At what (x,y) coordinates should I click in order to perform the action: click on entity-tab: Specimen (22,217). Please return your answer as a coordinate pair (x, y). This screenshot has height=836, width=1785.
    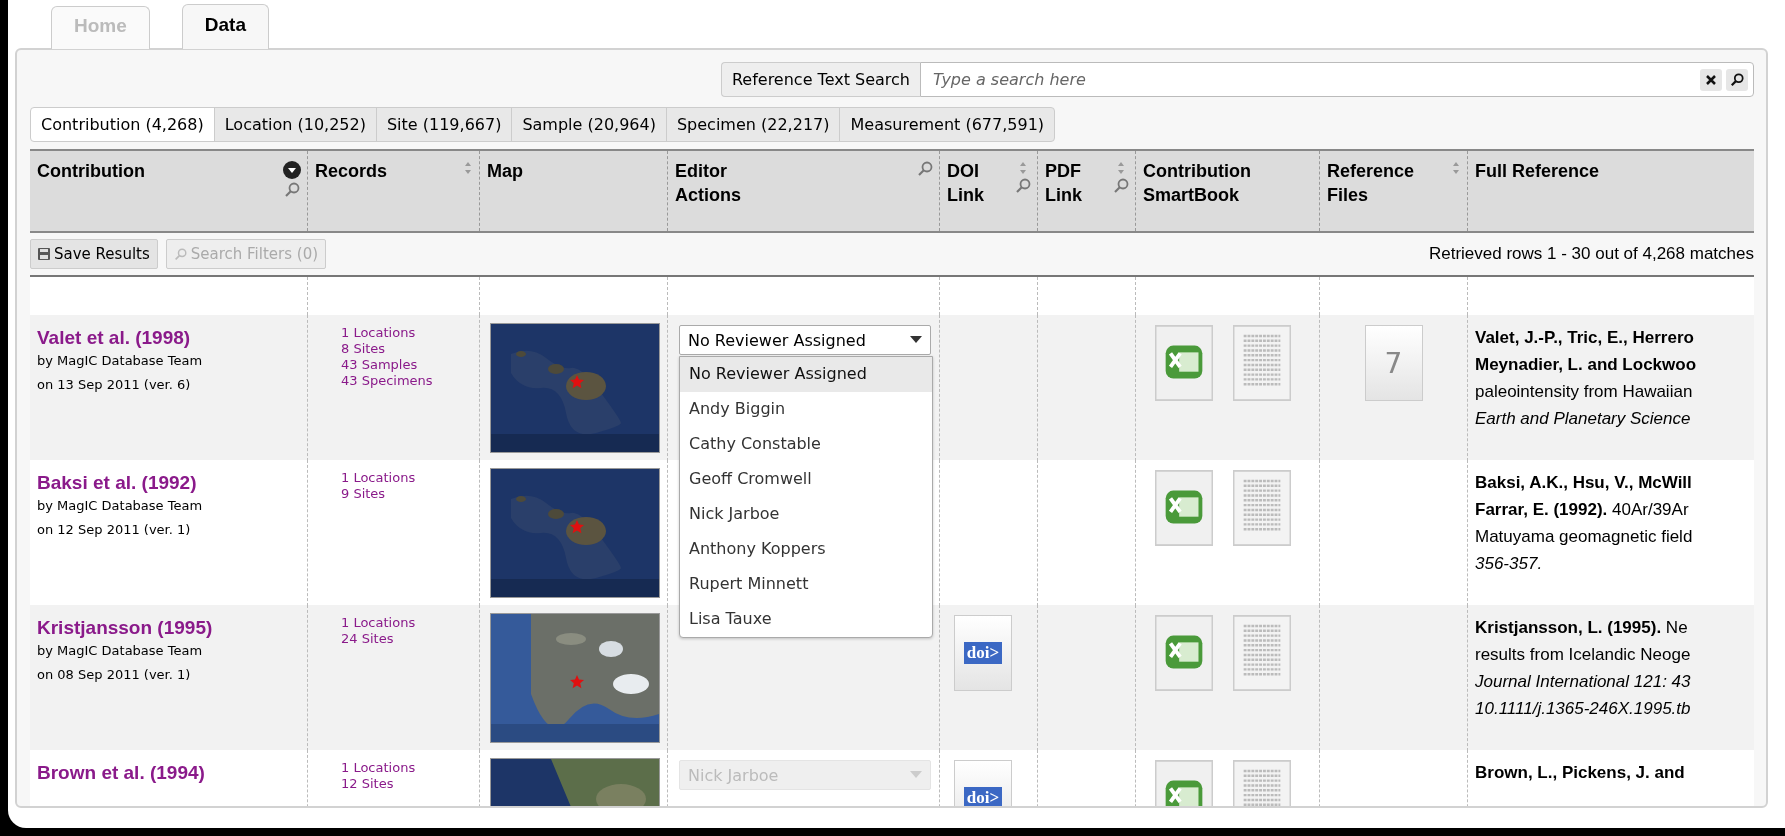
    Looking at the image, I should click on (753, 124).